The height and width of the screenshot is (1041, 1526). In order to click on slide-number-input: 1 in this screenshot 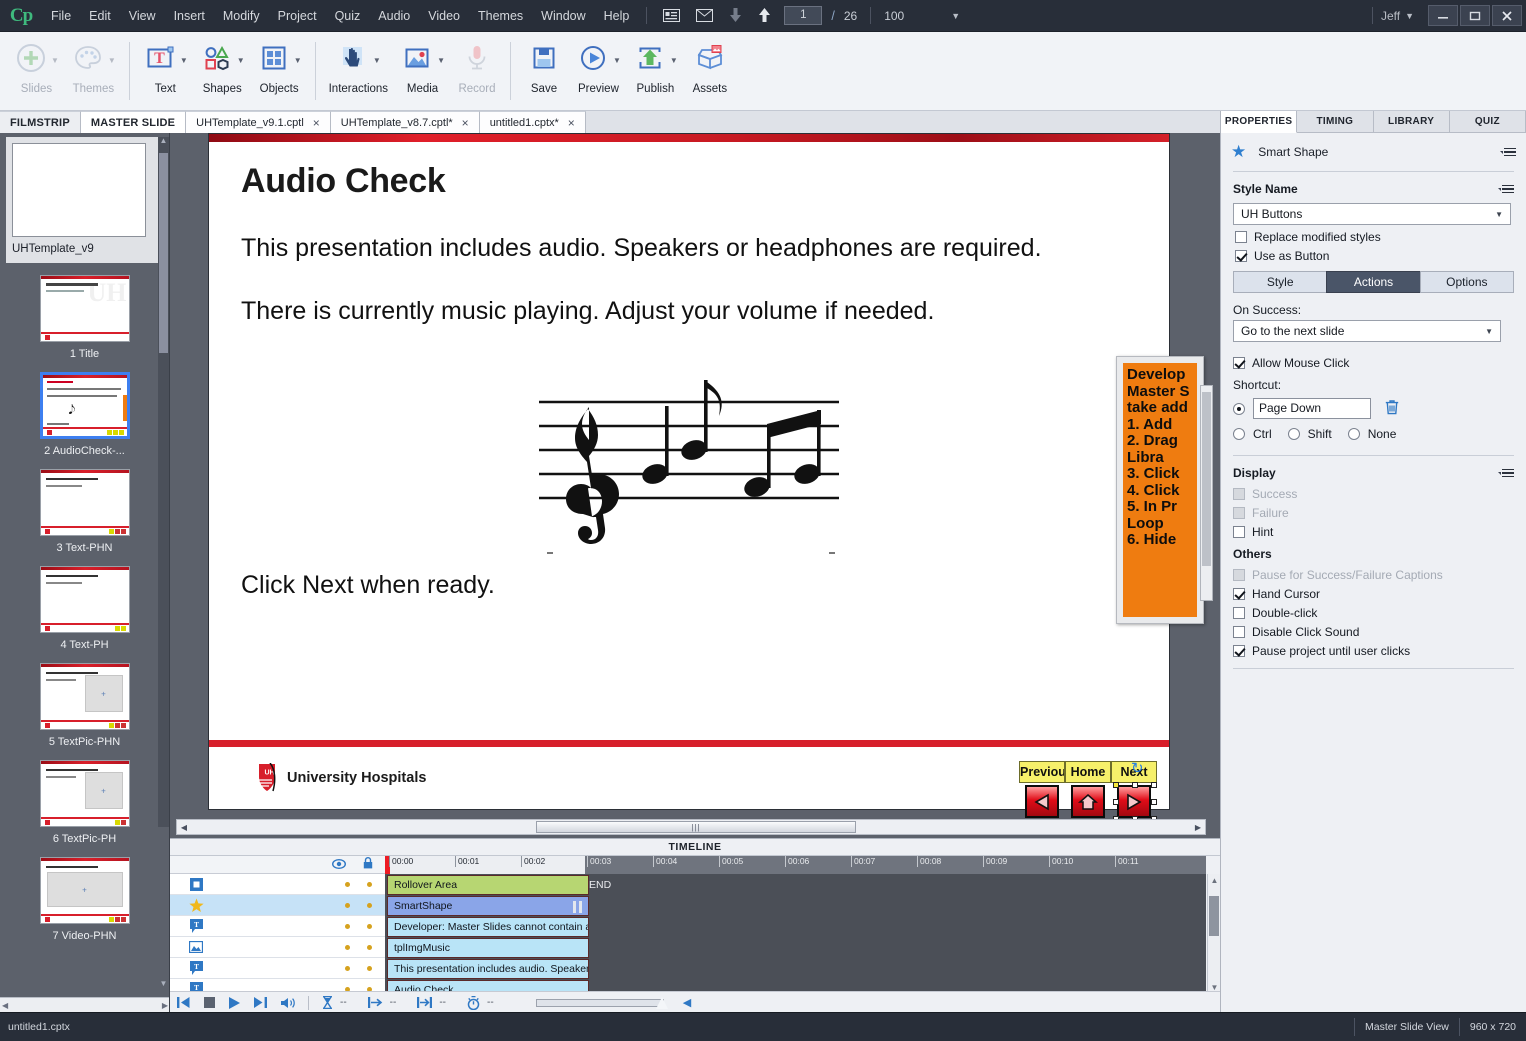, I will do `click(803, 15)`.